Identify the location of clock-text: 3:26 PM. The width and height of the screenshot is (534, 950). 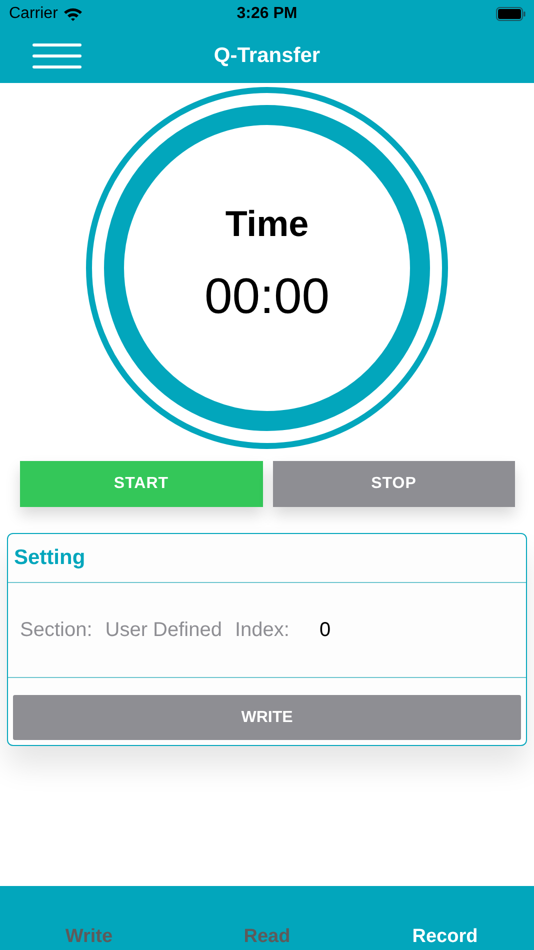
(267, 14).